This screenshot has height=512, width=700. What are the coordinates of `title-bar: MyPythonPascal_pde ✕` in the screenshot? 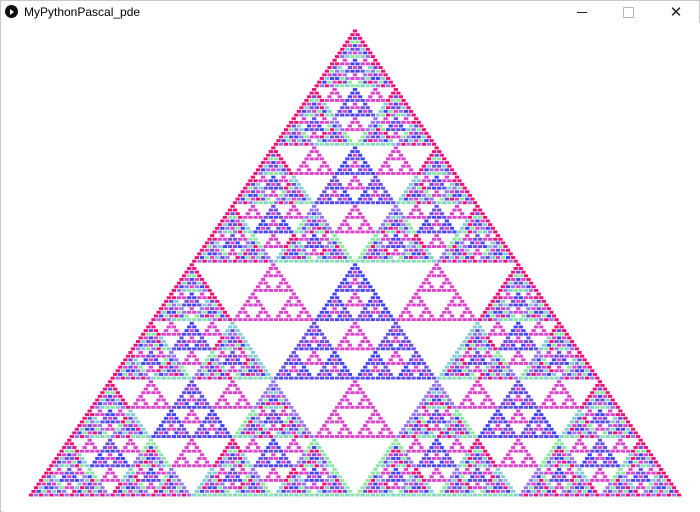 It's located at (350, 12).